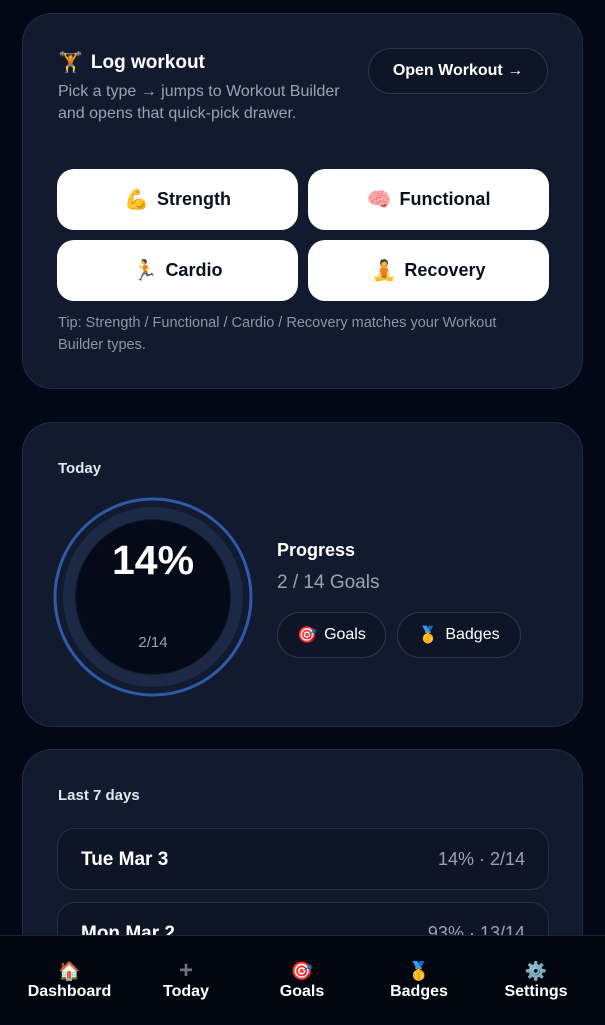  I want to click on strength-button: 💪 Strength, so click(177, 199).